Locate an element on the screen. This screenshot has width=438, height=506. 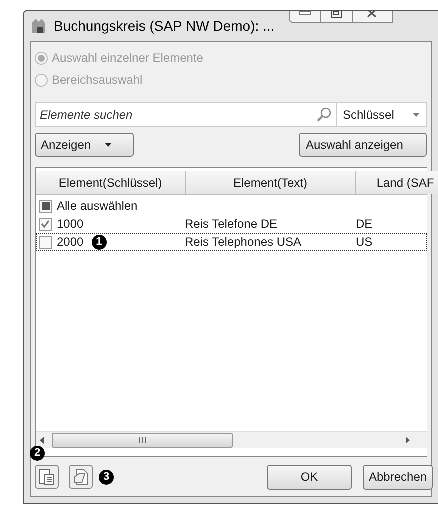
dropdown-value: Schlüssel is located at coordinates (368, 115).